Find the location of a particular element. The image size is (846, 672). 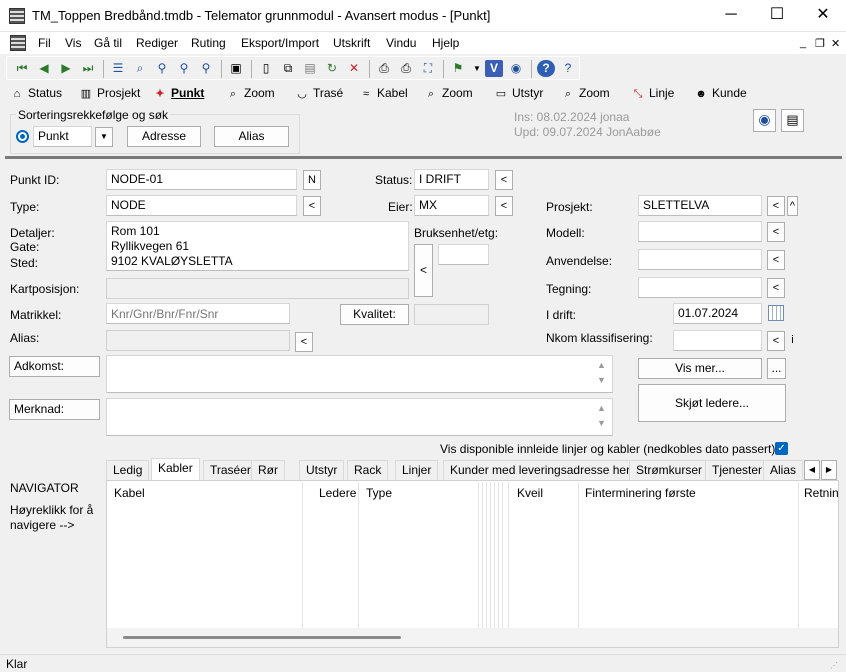

tabs-scroll-left-button: ◀ is located at coordinates (812, 470).